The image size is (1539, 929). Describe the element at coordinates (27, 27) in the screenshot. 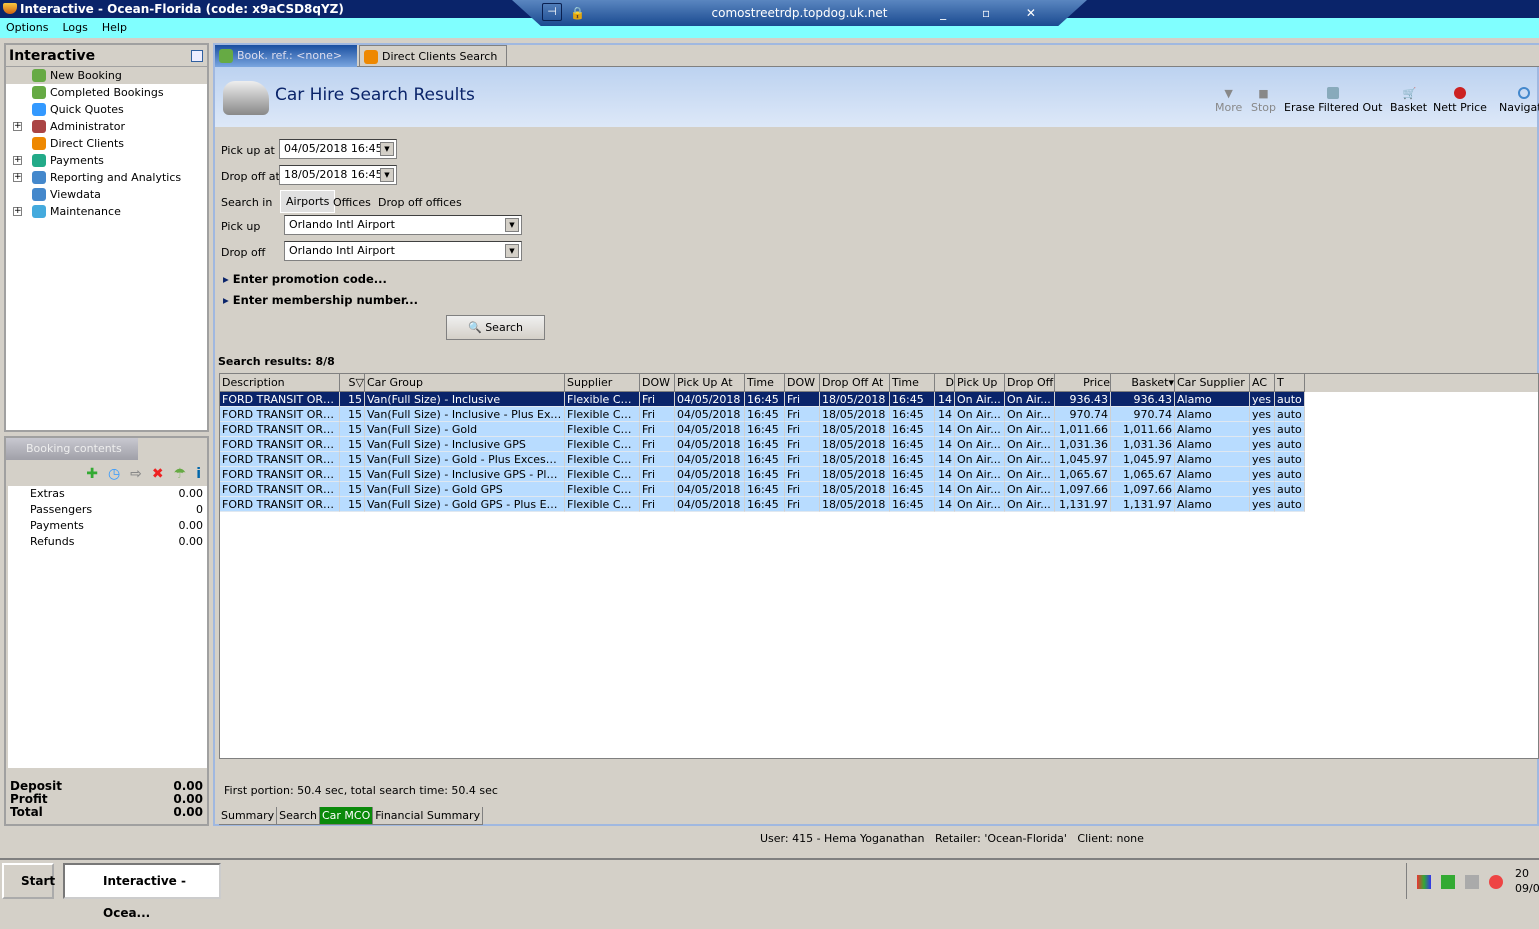

I see `menu-options: Options` at that location.